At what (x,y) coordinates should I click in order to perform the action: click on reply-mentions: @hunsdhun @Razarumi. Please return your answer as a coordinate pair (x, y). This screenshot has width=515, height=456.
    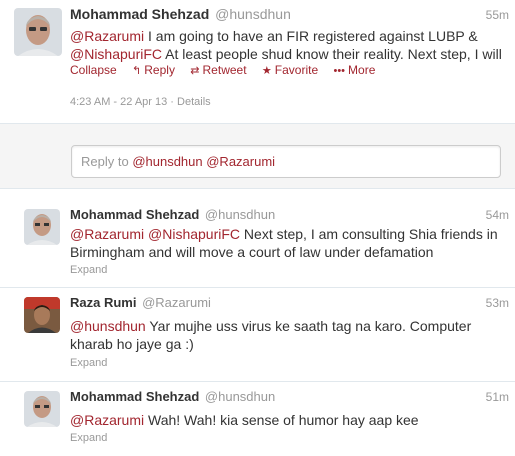
    Looking at the image, I should click on (204, 161).